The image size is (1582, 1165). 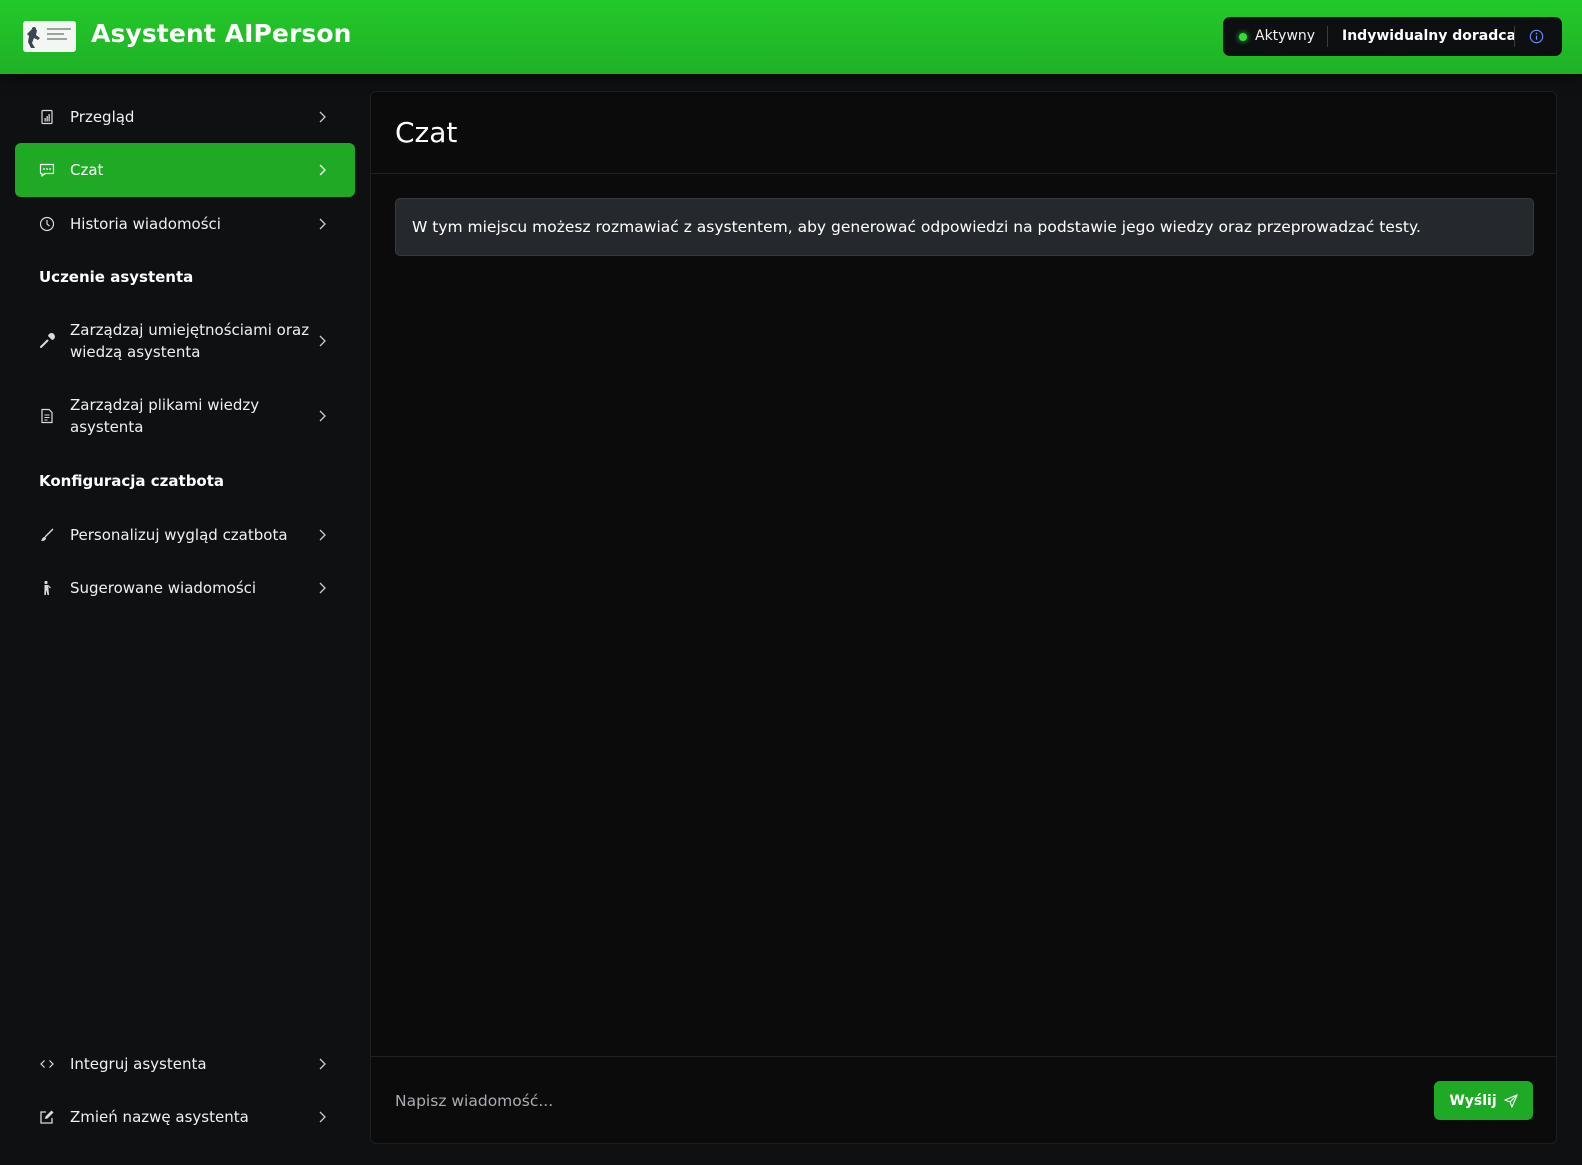 What do you see at coordinates (163, 588) in the screenshot?
I see `sidebar-item-label: Sugerowane wiadomości` at bounding box center [163, 588].